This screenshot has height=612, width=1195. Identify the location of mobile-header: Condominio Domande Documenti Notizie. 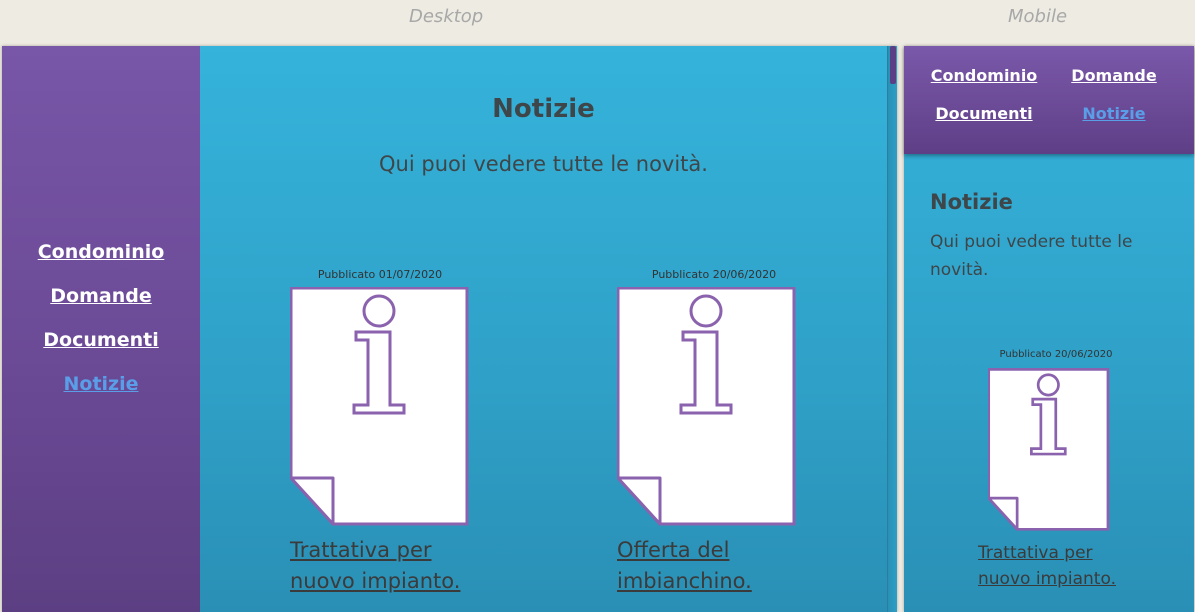
(1049, 100).